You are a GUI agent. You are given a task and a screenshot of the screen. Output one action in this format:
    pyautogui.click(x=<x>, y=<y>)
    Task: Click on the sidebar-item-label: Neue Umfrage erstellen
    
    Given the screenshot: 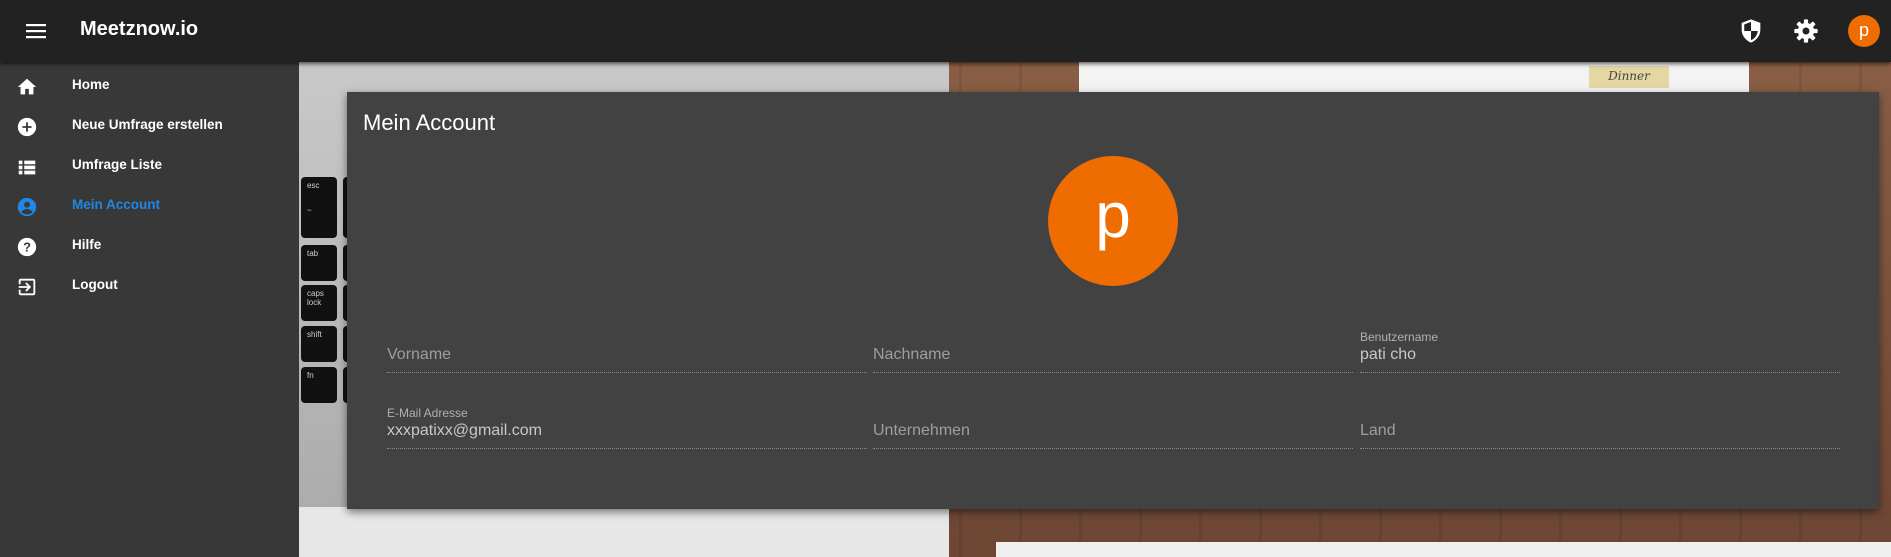 What is the action you would take?
    pyautogui.click(x=147, y=124)
    